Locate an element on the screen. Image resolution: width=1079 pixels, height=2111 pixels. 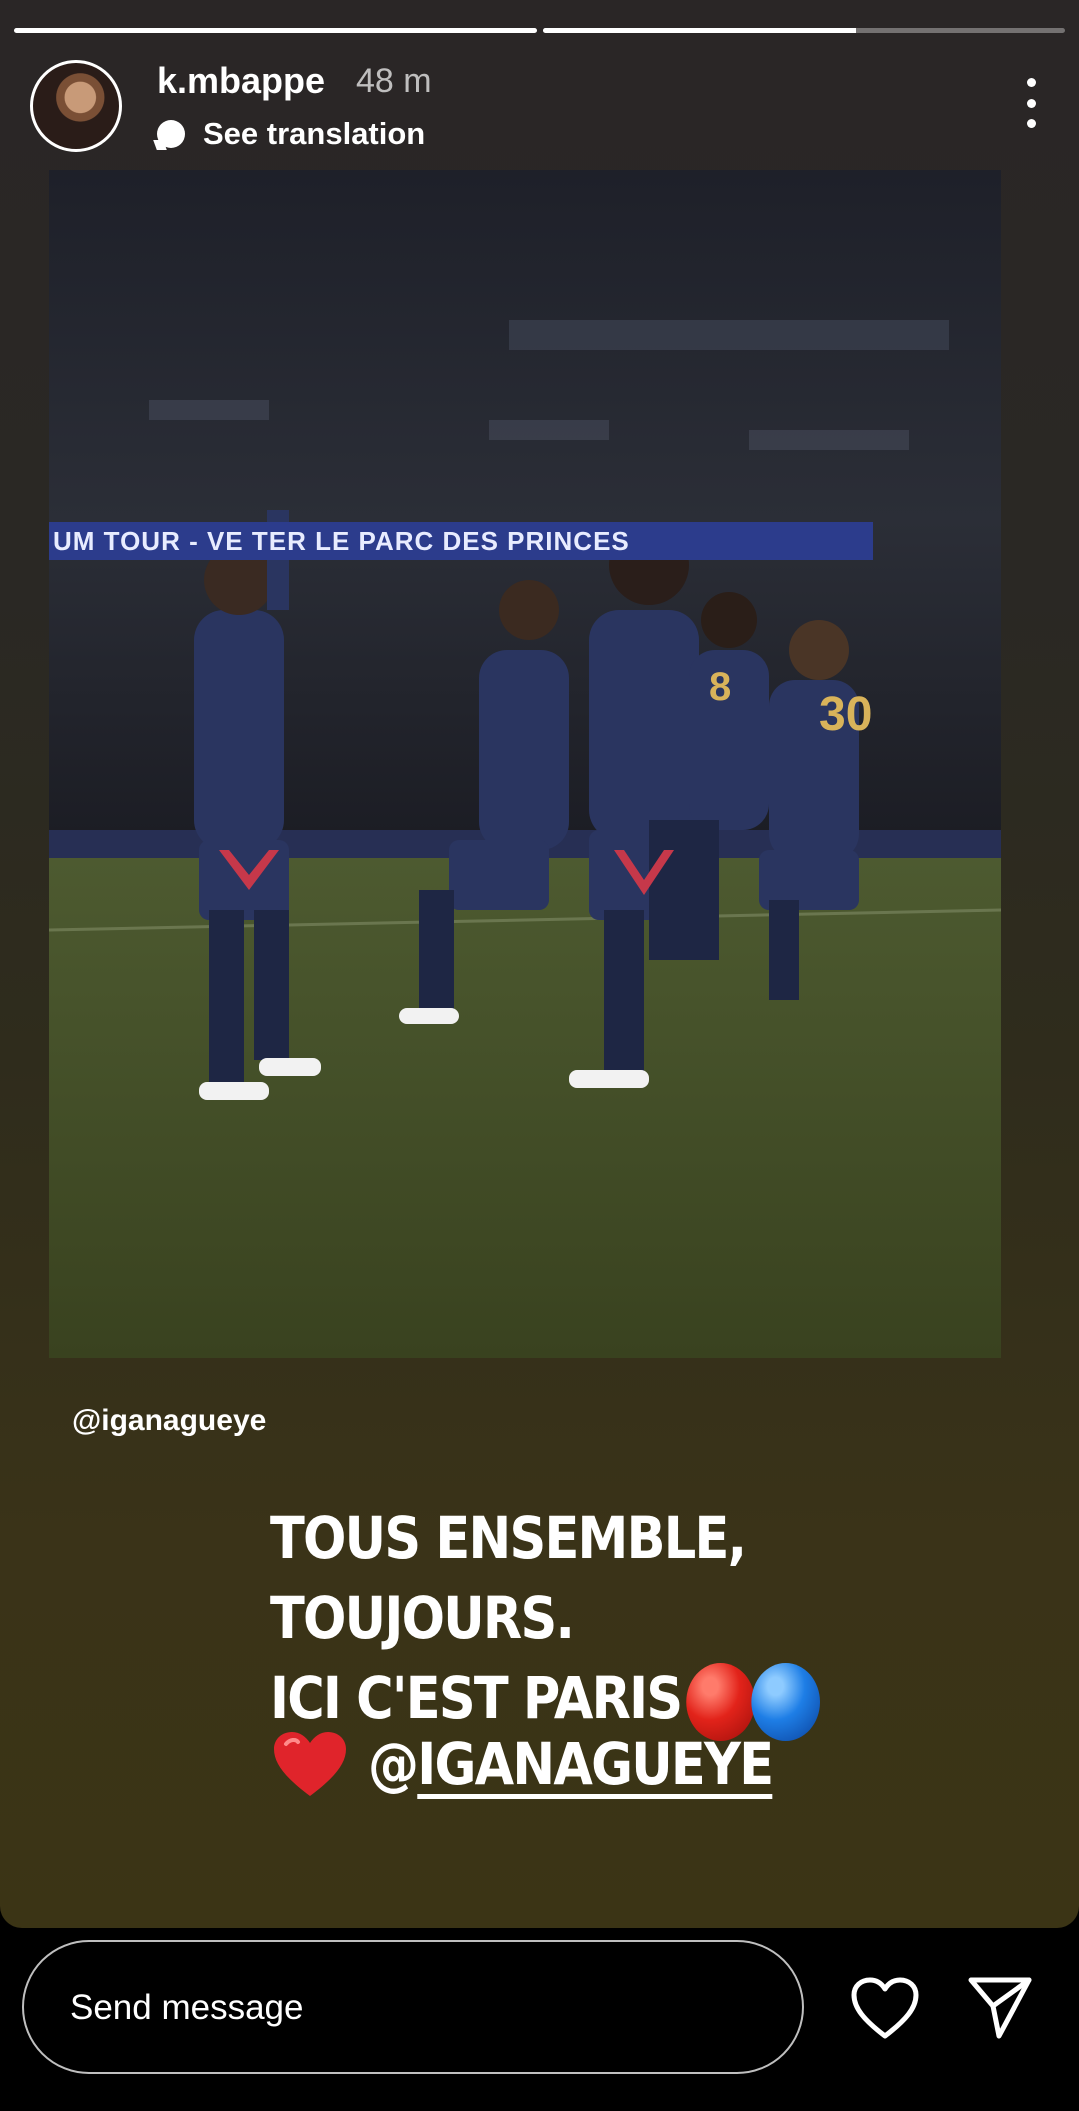
message-input-wrapper is located at coordinates (413, 2007).